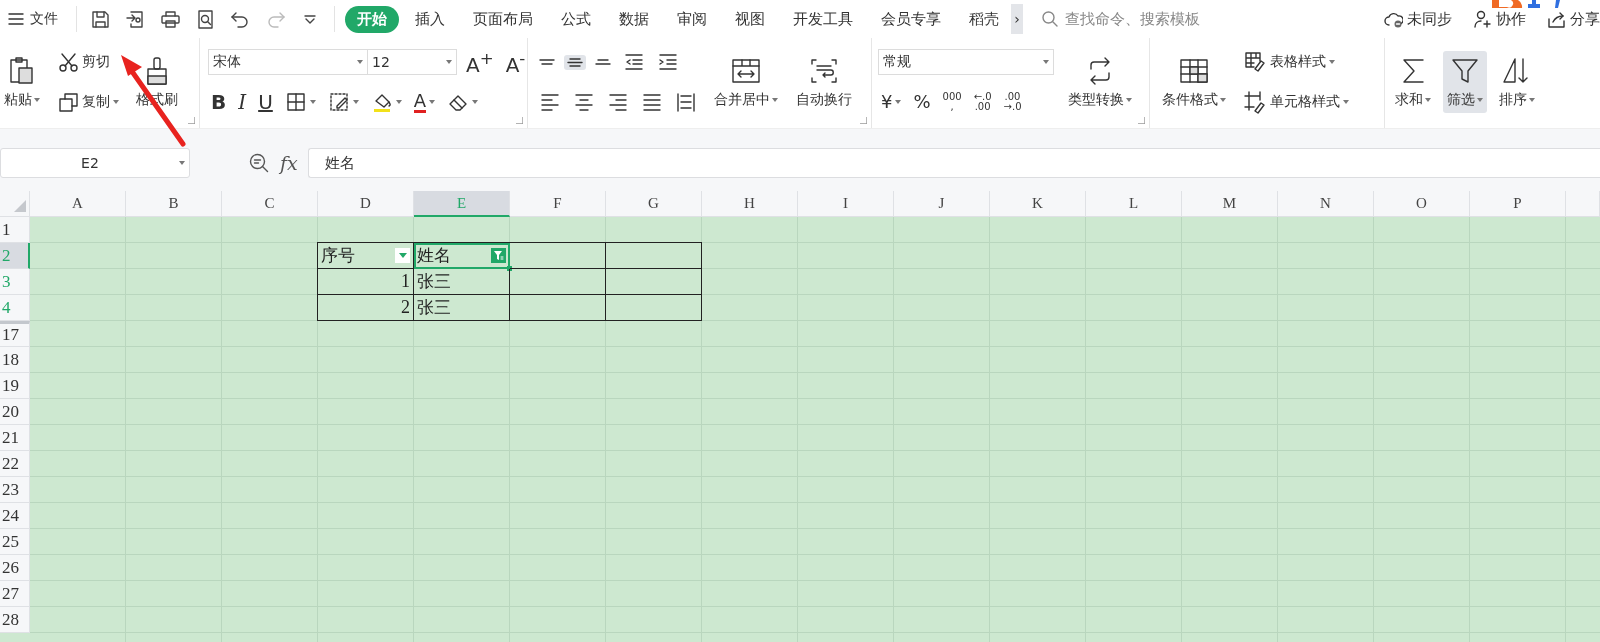 Image resolution: width=1600 pixels, height=642 pixels. Describe the element at coordinates (1413, 82) in the screenshot. I see `sigma-button: 求和` at that location.